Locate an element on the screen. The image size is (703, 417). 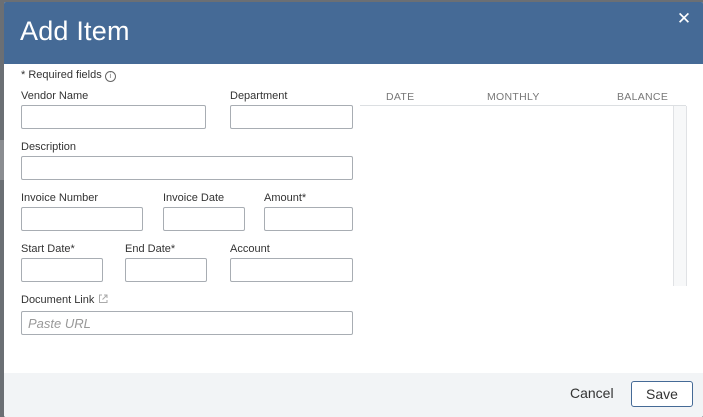
document-link-label-wrap: Document Link is located at coordinates (64, 300).